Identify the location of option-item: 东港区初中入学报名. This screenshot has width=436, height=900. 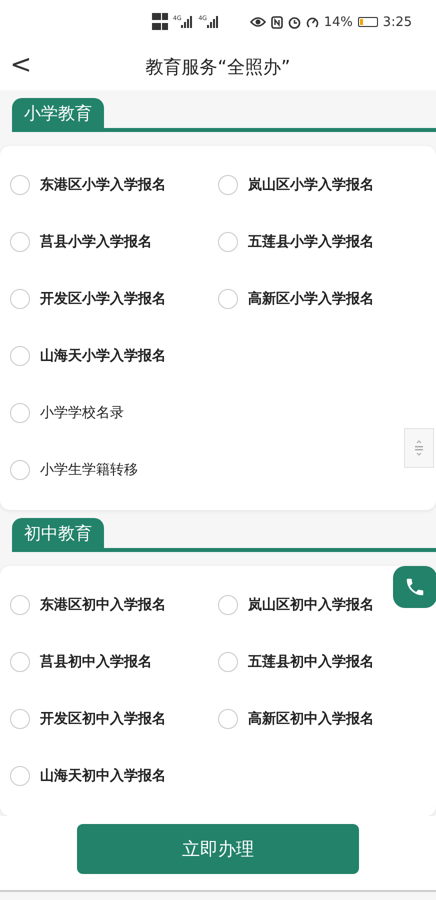
(88, 605).